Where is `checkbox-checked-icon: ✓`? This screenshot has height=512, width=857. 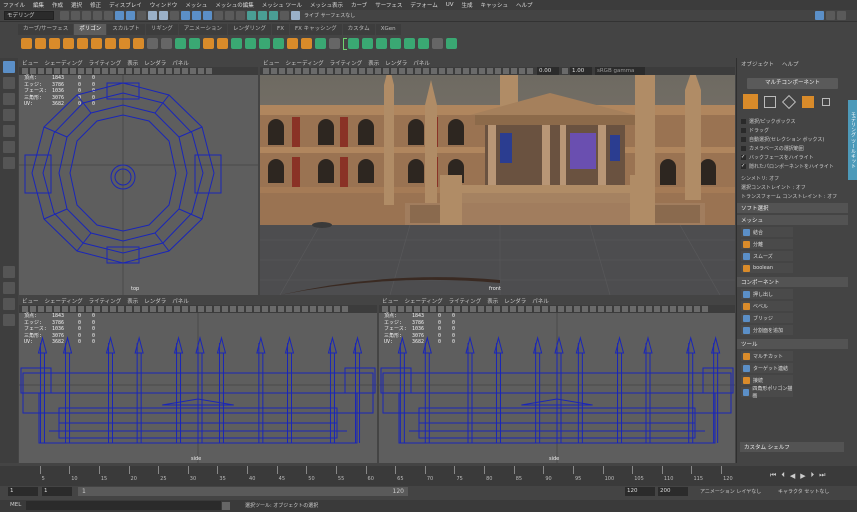
checkbox-checked-icon: ✓ is located at coordinates (743, 166).